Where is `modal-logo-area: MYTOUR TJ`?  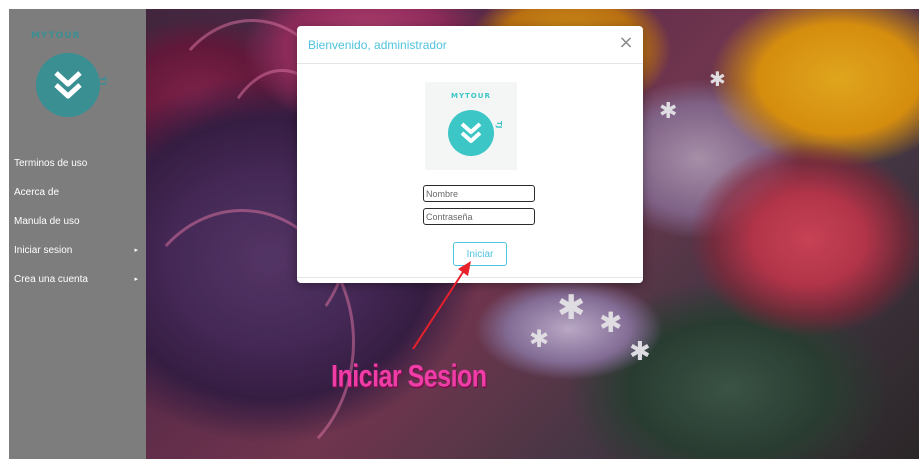
modal-logo-area: MYTOUR TJ is located at coordinates (471, 126).